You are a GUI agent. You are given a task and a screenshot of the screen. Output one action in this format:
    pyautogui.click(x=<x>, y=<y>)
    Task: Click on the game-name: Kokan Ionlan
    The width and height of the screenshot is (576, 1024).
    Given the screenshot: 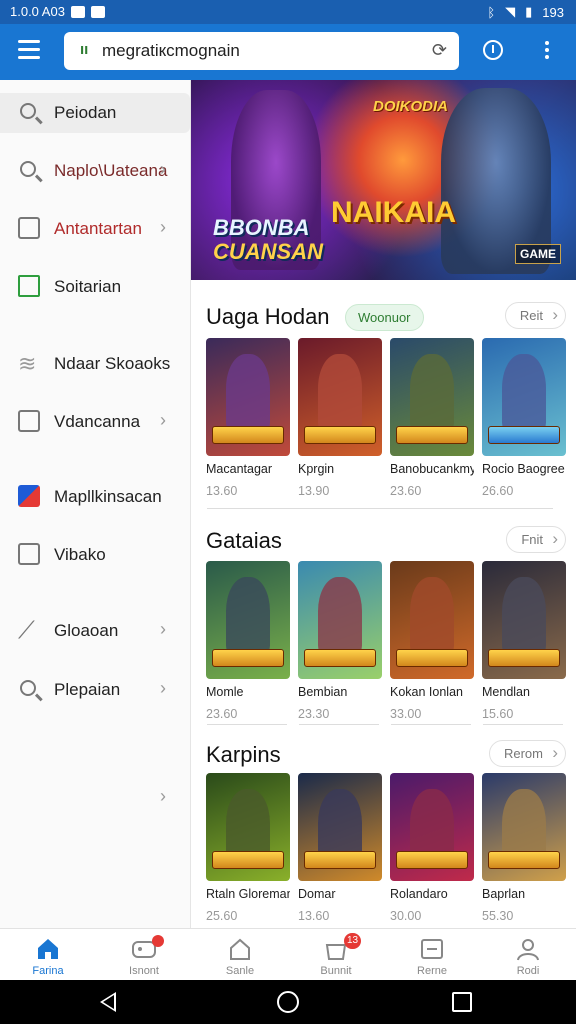 What is the action you would take?
    pyautogui.click(x=426, y=692)
    